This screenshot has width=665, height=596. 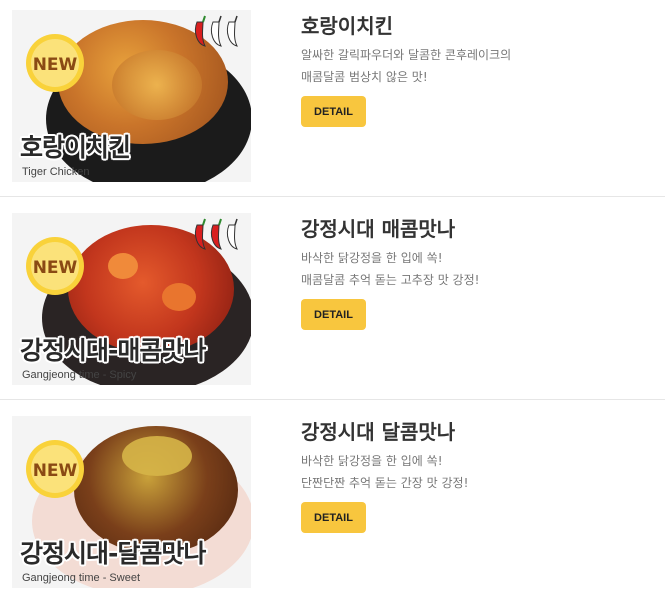 I want to click on description-line: 매콤달콤 추억 돋는 고추장 맛 강정!, so click(x=390, y=280).